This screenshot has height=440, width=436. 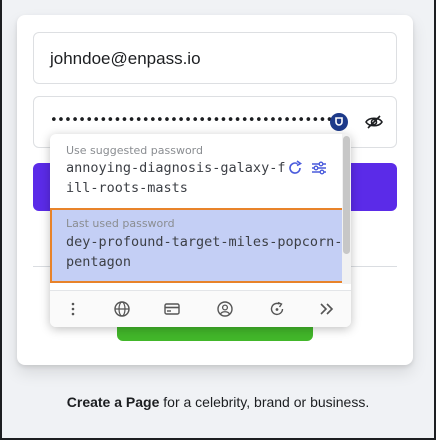 What do you see at coordinates (327, 309) in the screenshot?
I see `expand-icon` at bounding box center [327, 309].